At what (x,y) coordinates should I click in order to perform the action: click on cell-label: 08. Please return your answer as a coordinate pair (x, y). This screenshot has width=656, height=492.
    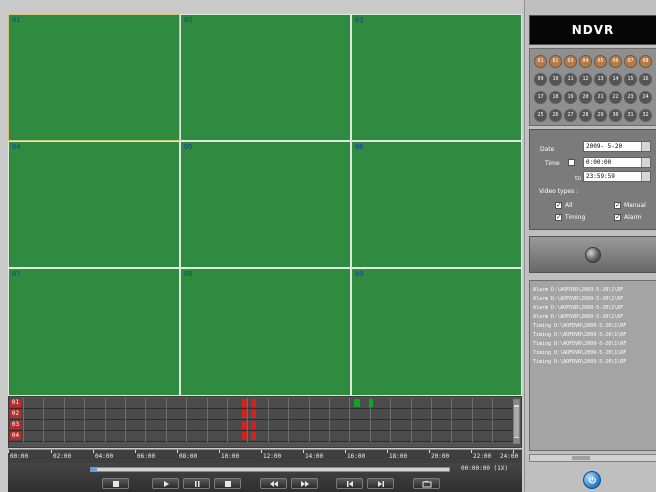
    Looking at the image, I should click on (188, 274).